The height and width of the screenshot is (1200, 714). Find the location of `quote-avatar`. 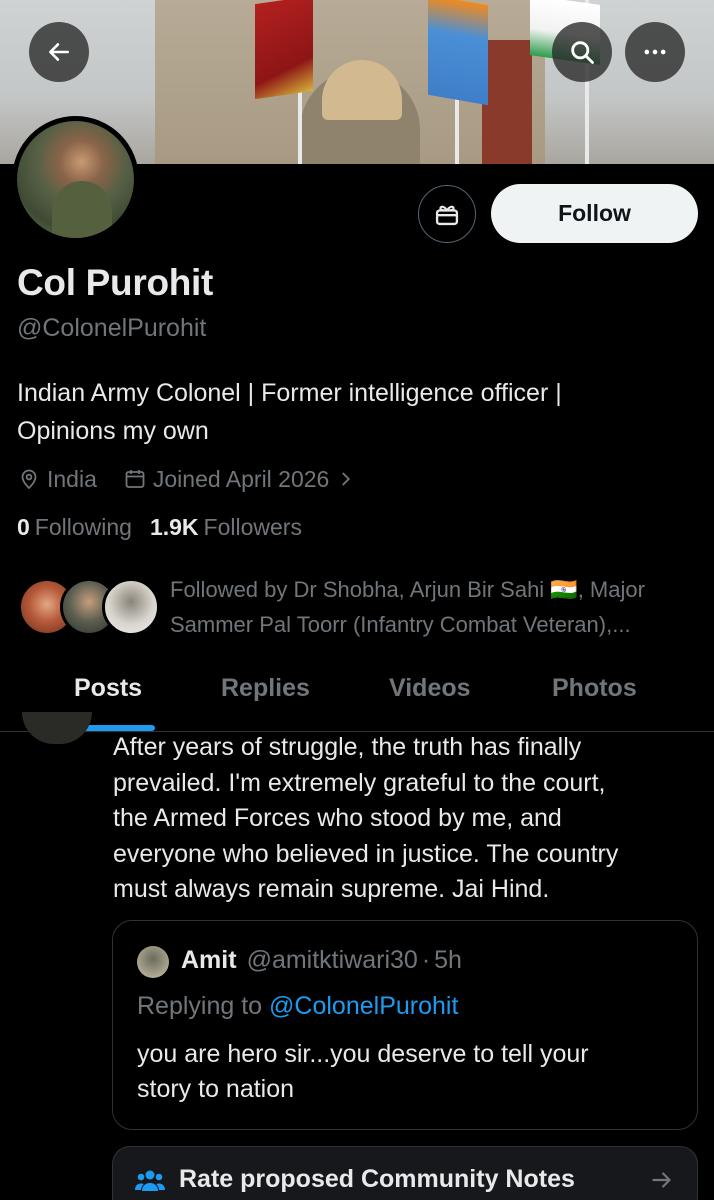

quote-avatar is located at coordinates (153, 962).